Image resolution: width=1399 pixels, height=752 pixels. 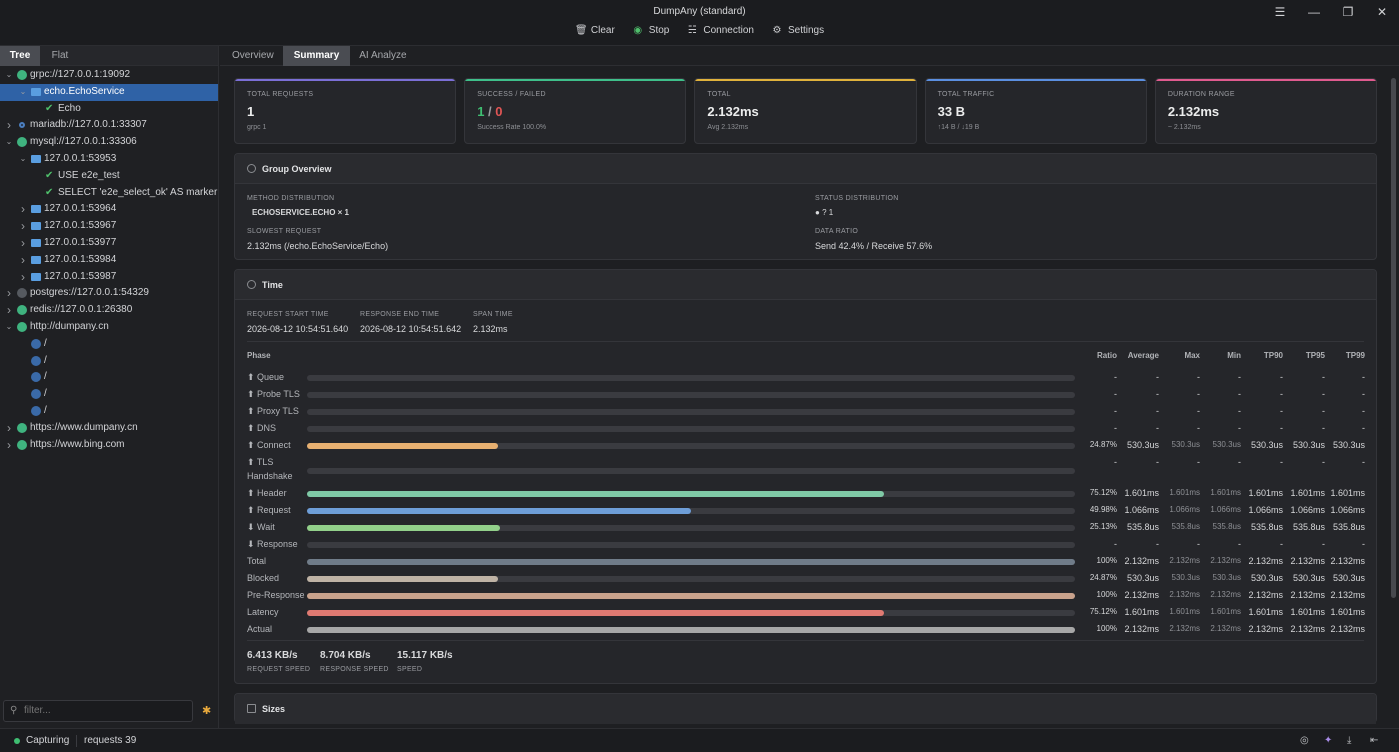 What do you see at coordinates (109, 142) in the screenshot?
I see `tree-node: ⌄ mysql://127.0.0.1:33306` at bounding box center [109, 142].